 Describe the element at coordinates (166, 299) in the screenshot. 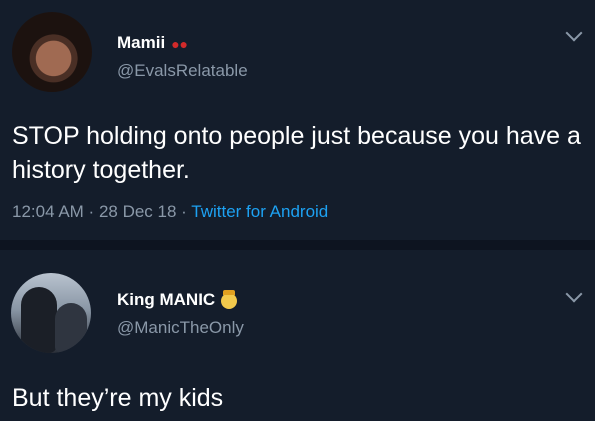

I see `display-name-text: King MANIC` at that location.